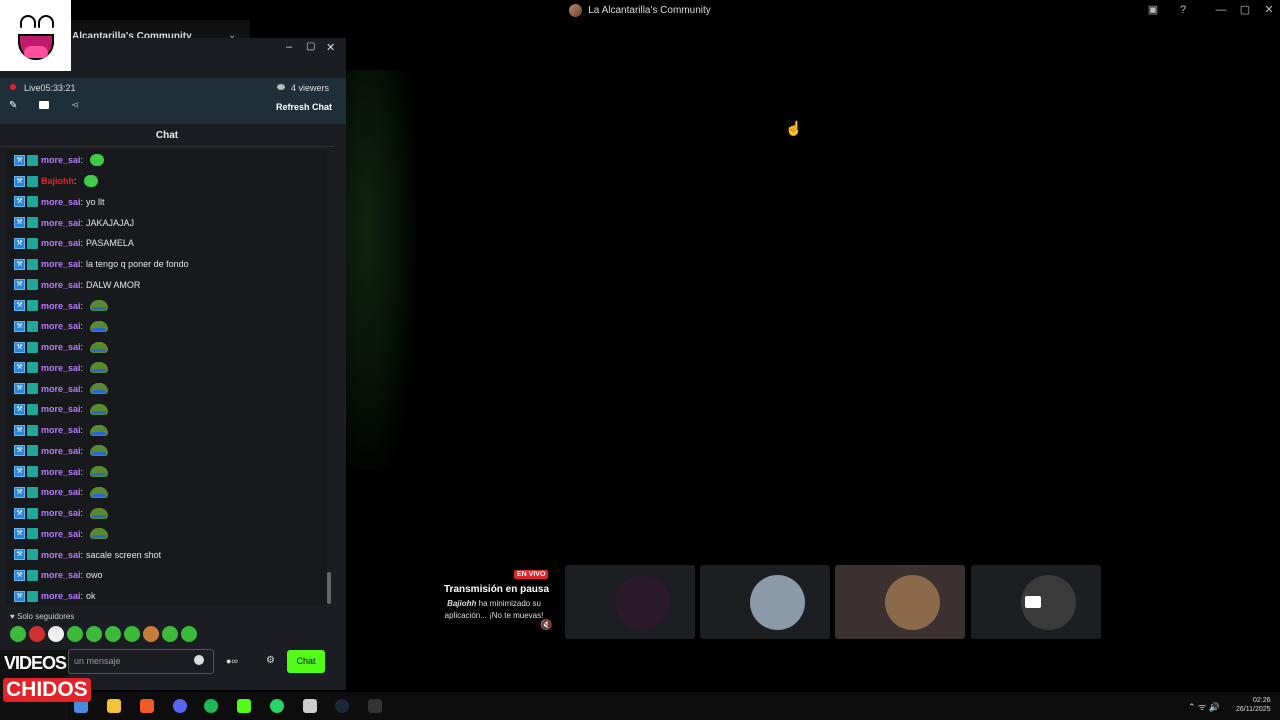  What do you see at coordinates (1269, 10) in the screenshot?
I see `close-button: ✕` at bounding box center [1269, 10].